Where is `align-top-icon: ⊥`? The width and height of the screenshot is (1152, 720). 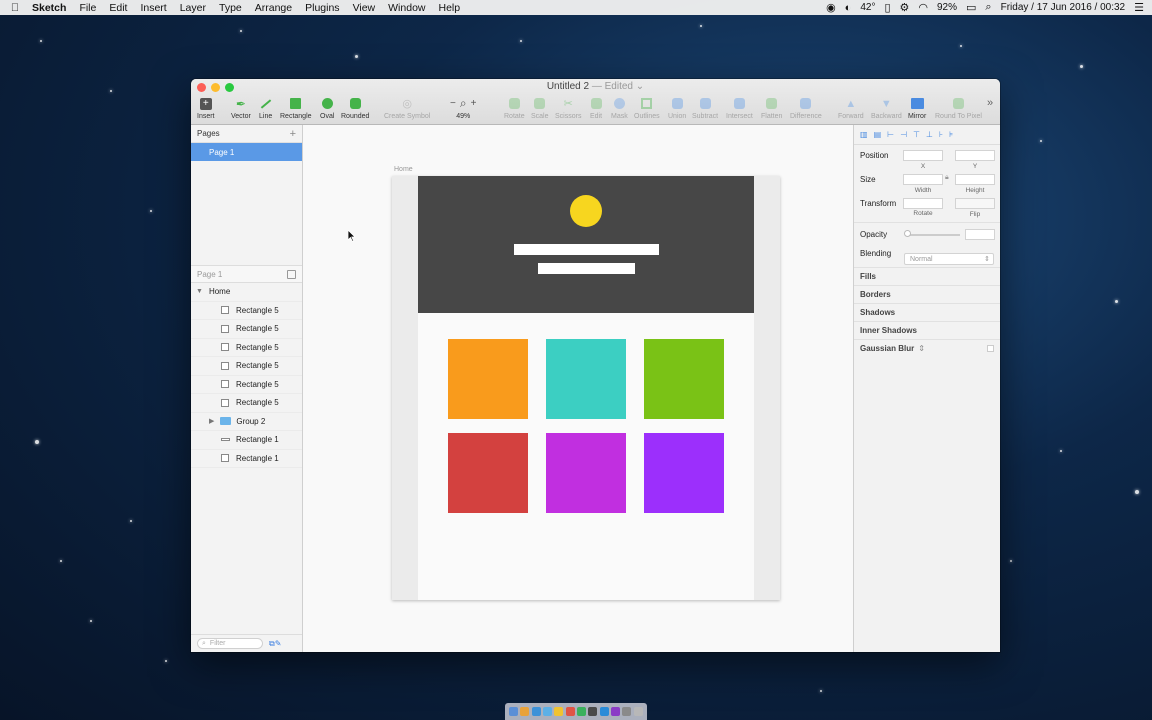
align-top-icon: ⊥ is located at coordinates (929, 134).